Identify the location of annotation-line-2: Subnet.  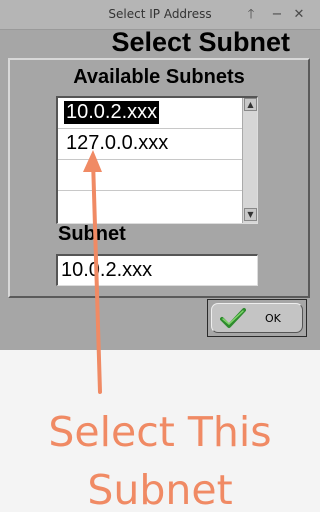
(160, 489).